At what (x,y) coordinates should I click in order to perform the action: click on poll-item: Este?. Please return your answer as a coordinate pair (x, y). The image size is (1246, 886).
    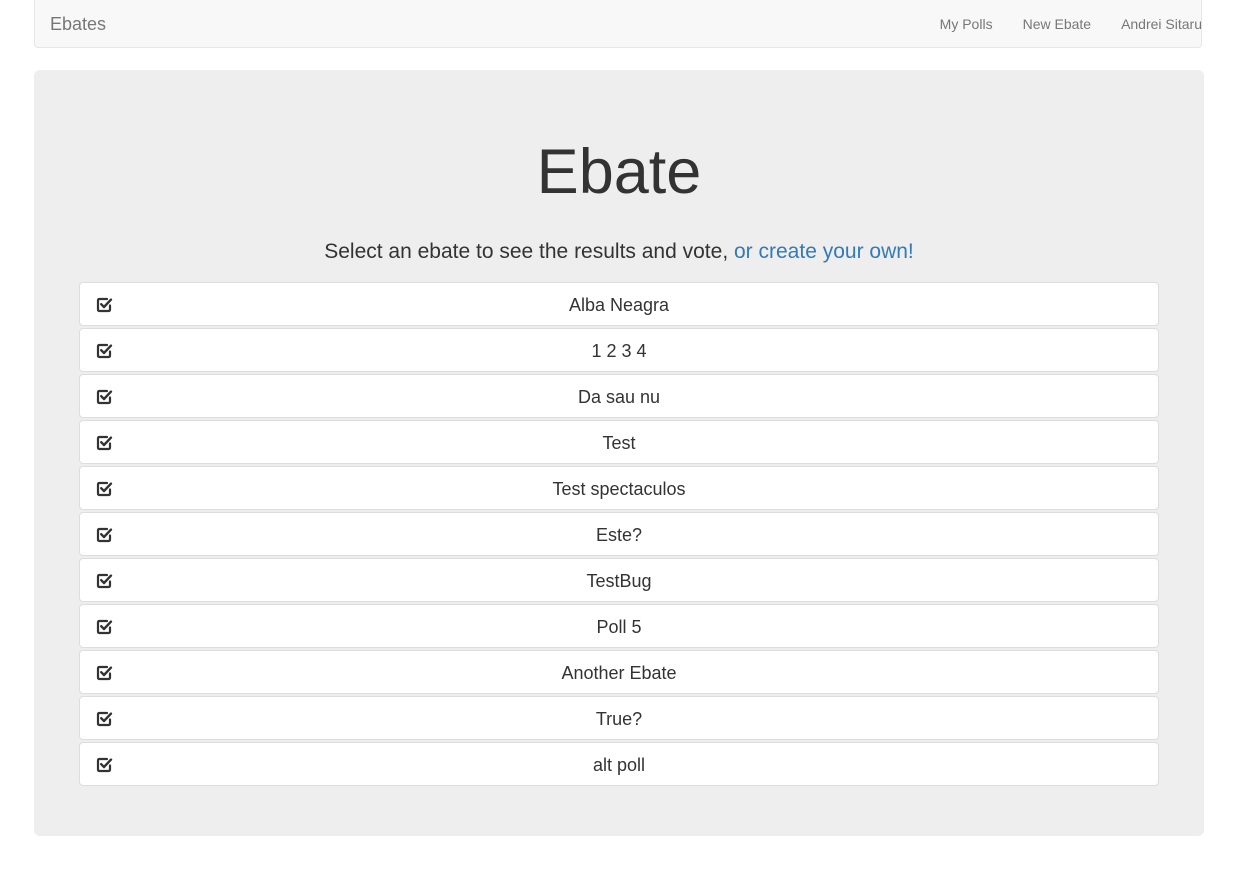
    Looking at the image, I should click on (619, 534).